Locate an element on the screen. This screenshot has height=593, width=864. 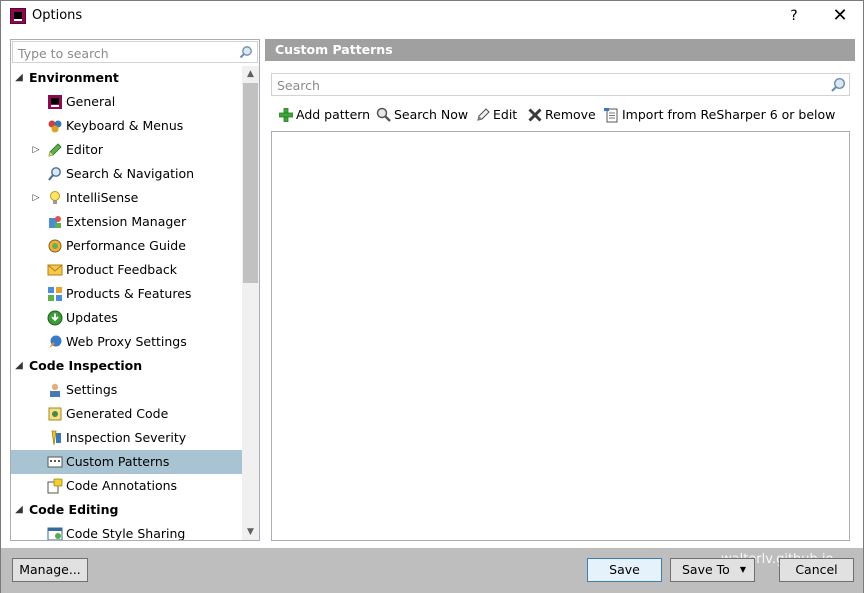
plus-icon is located at coordinates (286, 115).